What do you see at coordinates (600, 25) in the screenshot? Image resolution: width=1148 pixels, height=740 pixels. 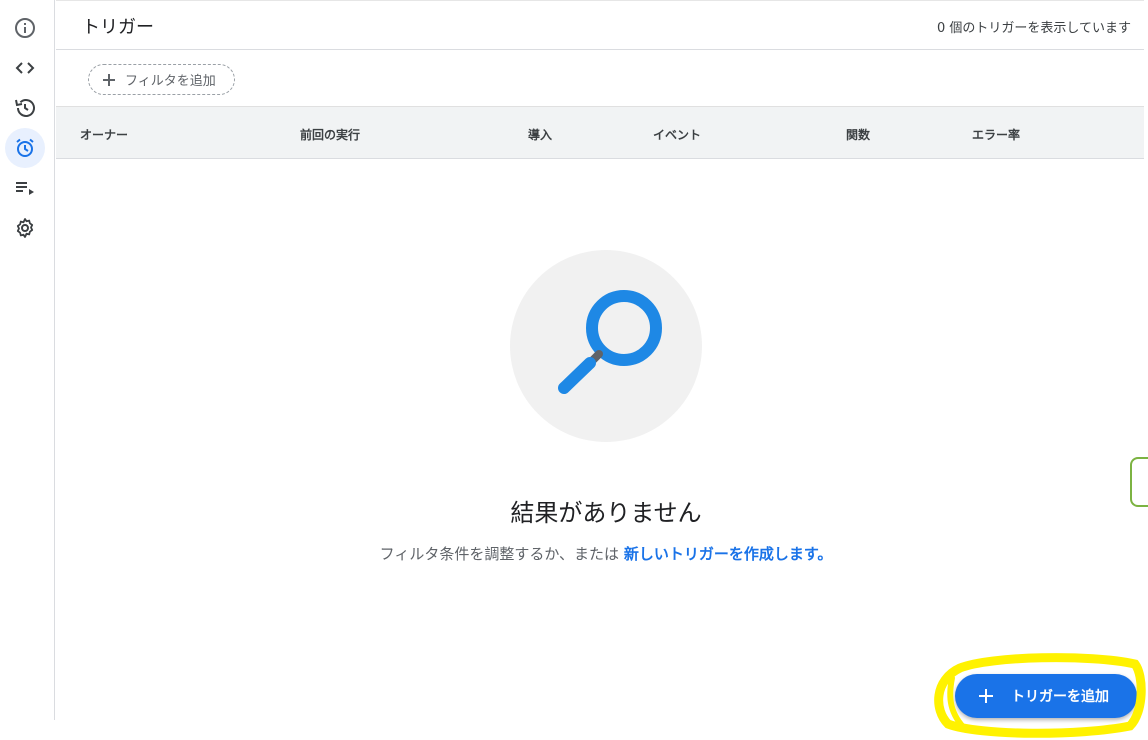 I see `page-header: トリガー 0 個のトリガーを表示しています` at bounding box center [600, 25].